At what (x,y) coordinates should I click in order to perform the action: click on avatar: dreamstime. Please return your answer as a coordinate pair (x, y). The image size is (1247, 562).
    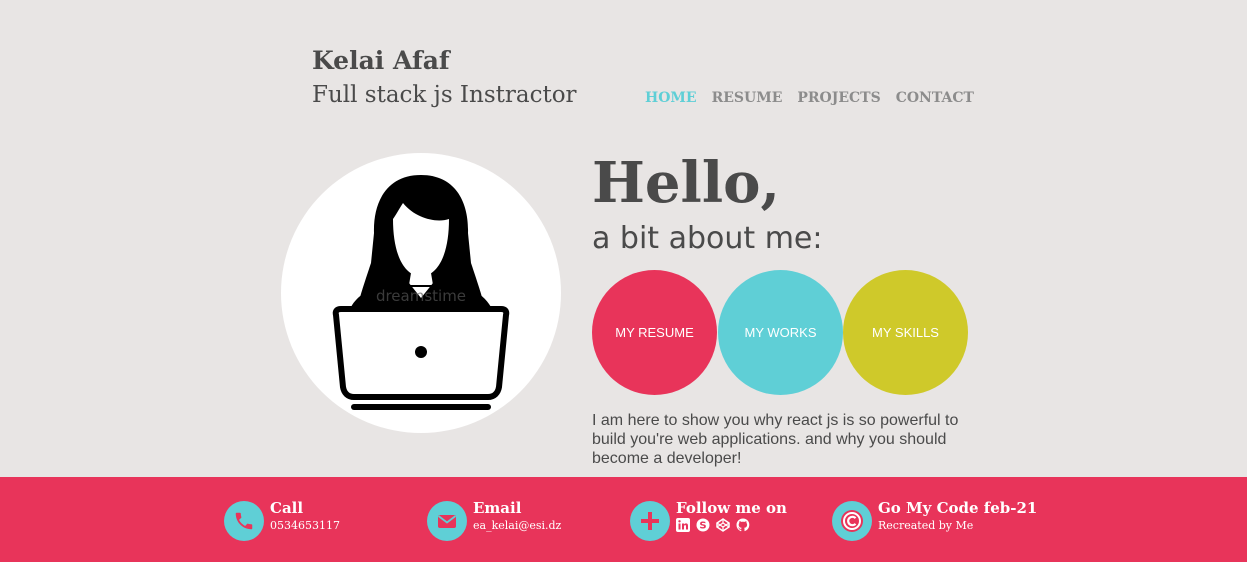
    Looking at the image, I should click on (421, 293).